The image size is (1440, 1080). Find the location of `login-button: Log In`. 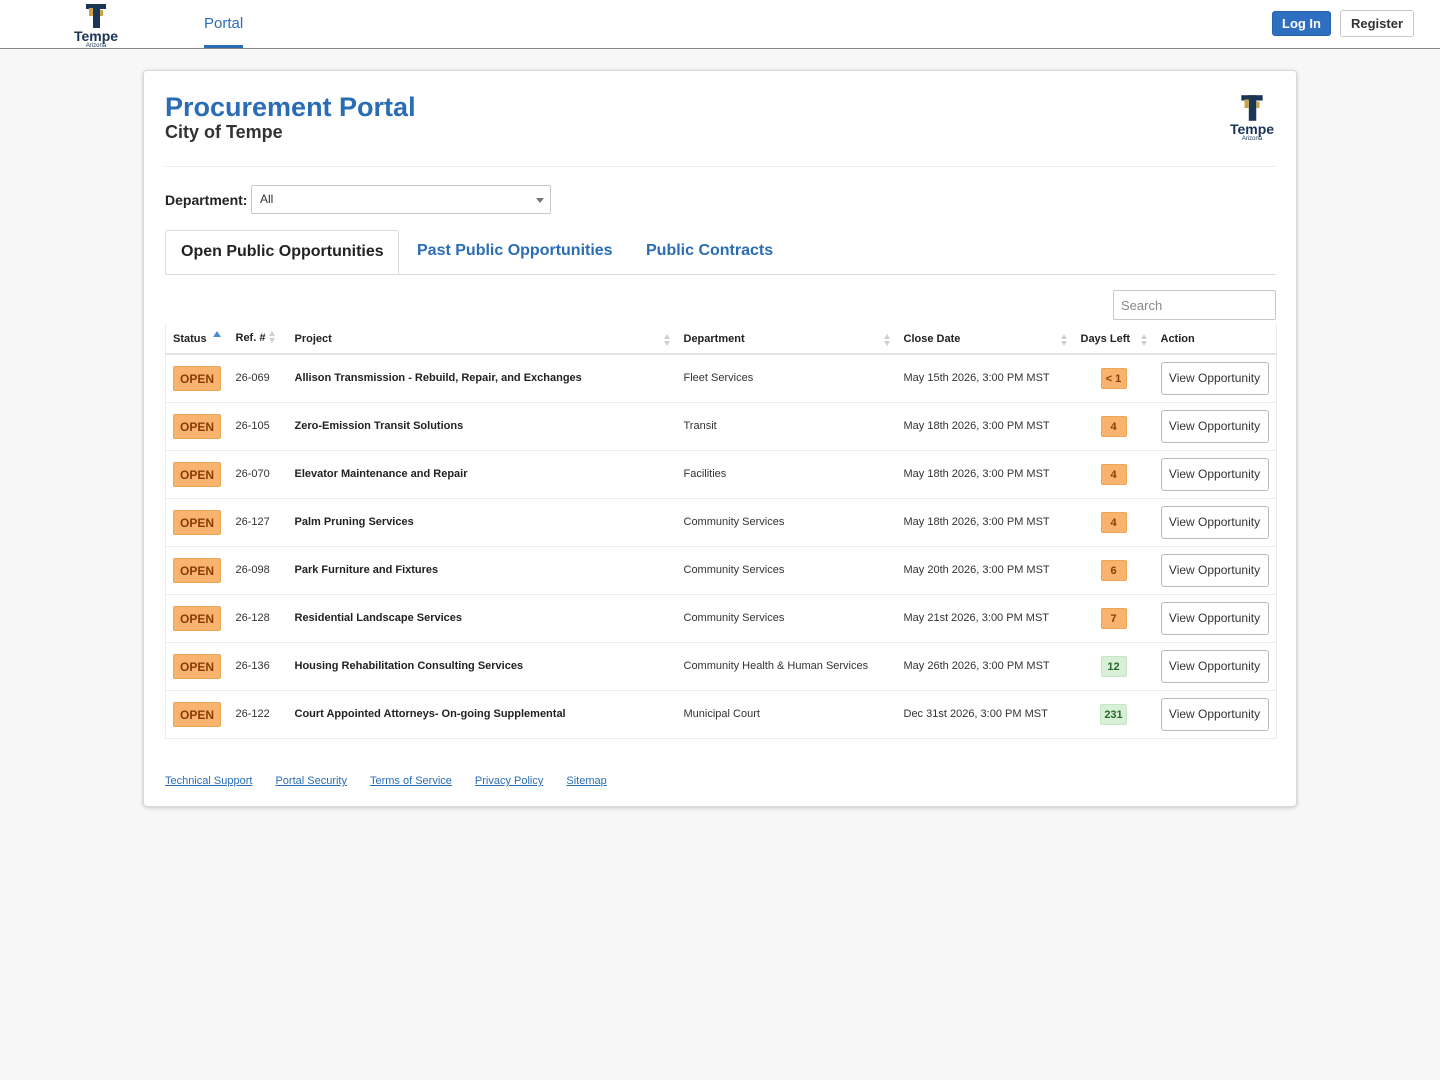

login-button: Log In is located at coordinates (1301, 23).